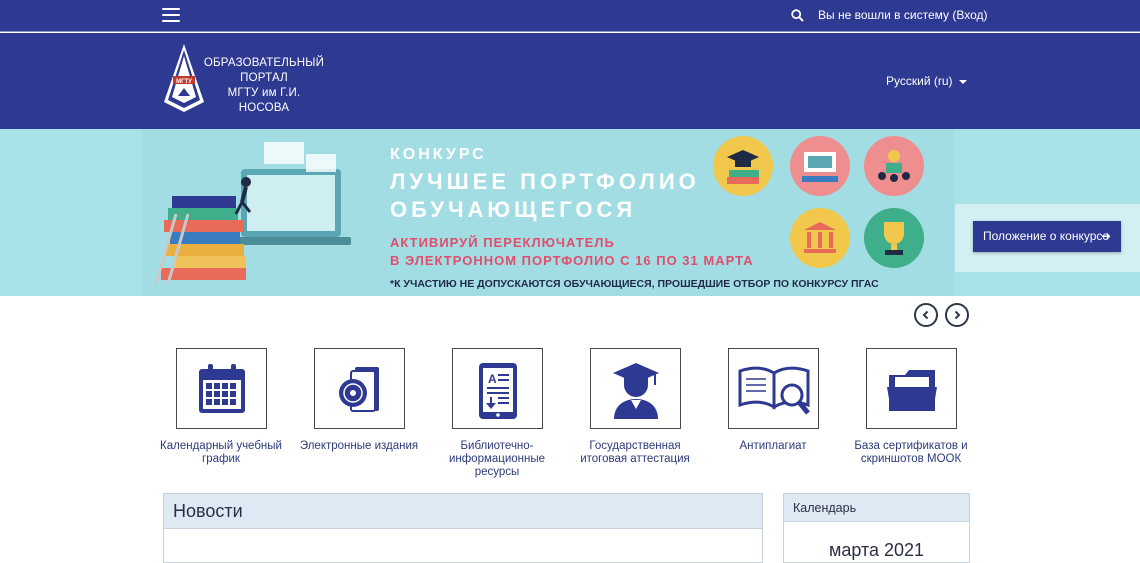 The width and height of the screenshot is (1140, 563). I want to click on calendar-month: марта 2021, so click(876, 550).